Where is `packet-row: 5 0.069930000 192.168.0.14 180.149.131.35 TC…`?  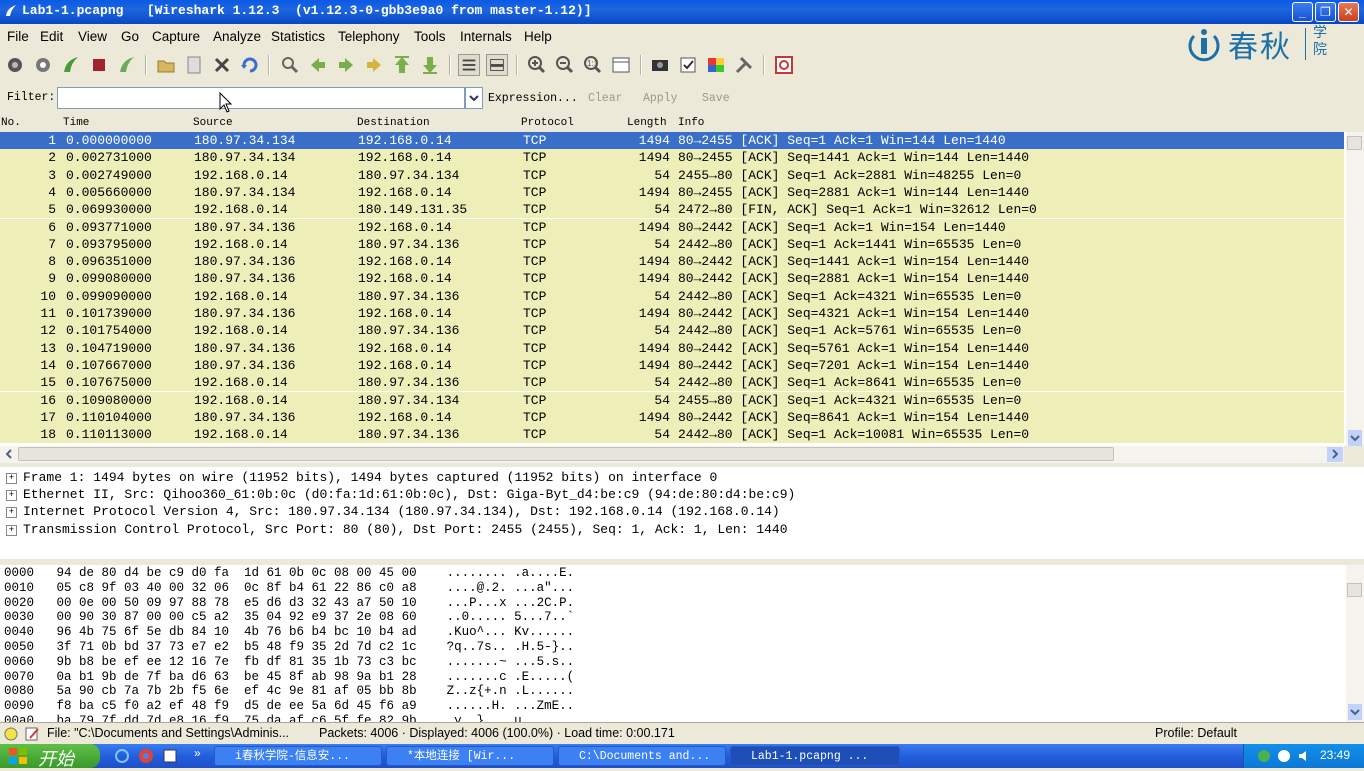
packet-row: 5 0.069930000 192.168.0.14 180.149.131.35 TC… is located at coordinates (672, 210).